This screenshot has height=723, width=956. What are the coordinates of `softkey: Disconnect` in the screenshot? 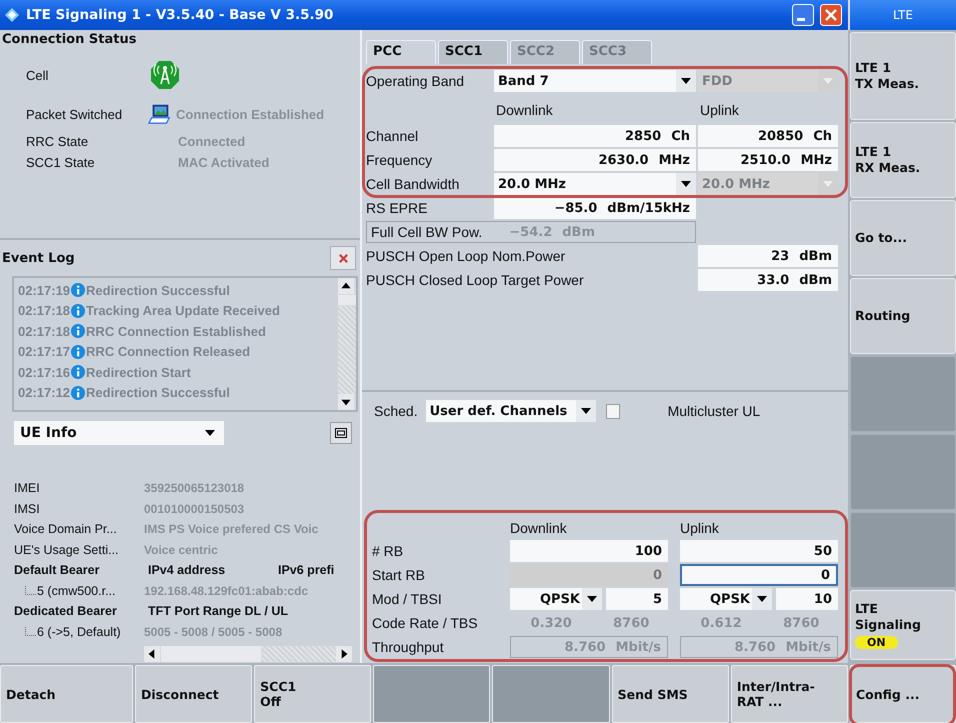 It's located at (193, 694).